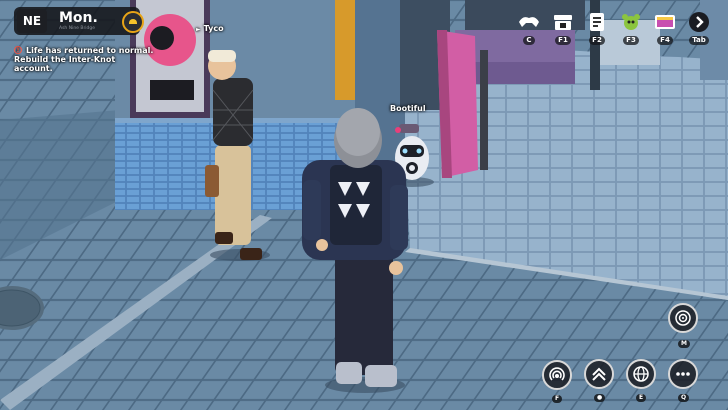 The width and height of the screenshot is (728, 410). Describe the element at coordinates (65, 59) in the screenshot. I see `quest-line-2: Rebuild the Inter-Knot` at that location.